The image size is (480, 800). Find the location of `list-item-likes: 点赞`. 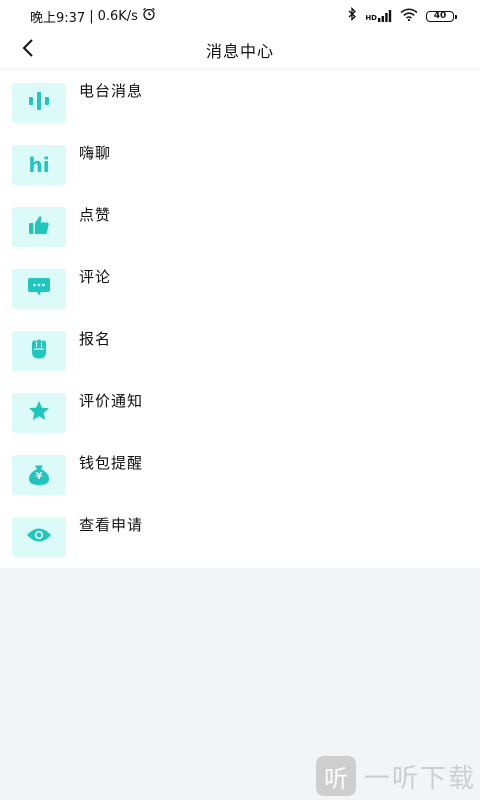

list-item-likes: 点赞 is located at coordinates (240, 225).